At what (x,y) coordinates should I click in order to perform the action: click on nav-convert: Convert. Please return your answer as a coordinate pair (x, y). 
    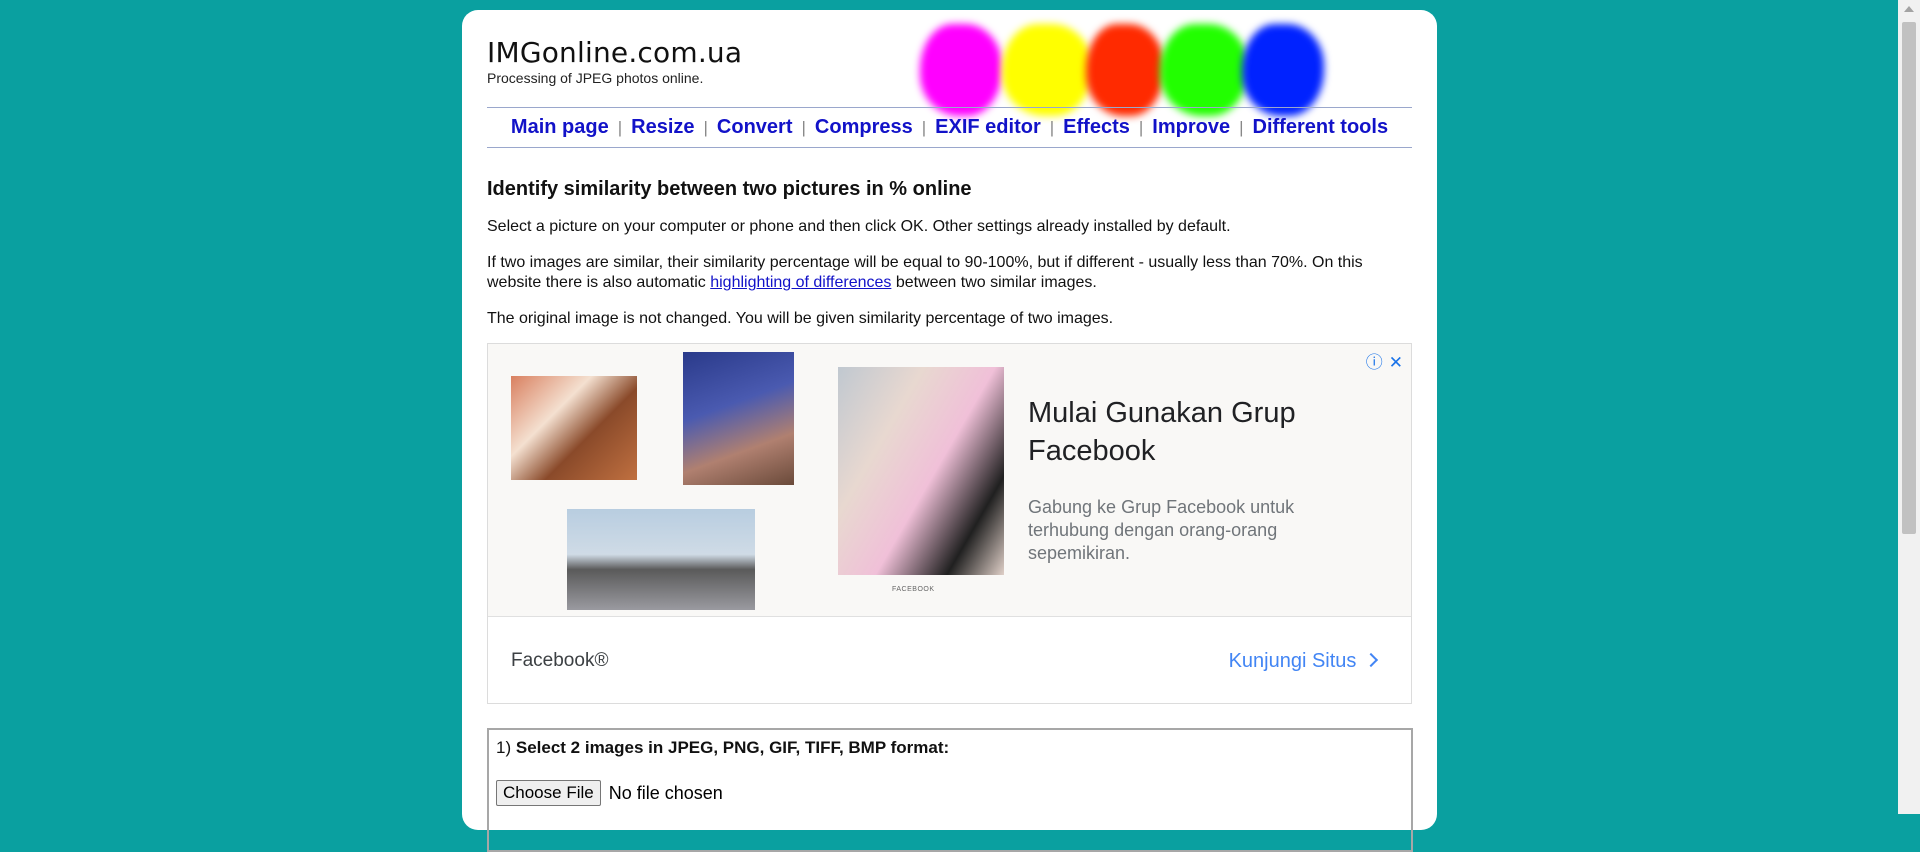
    Looking at the image, I should click on (755, 127).